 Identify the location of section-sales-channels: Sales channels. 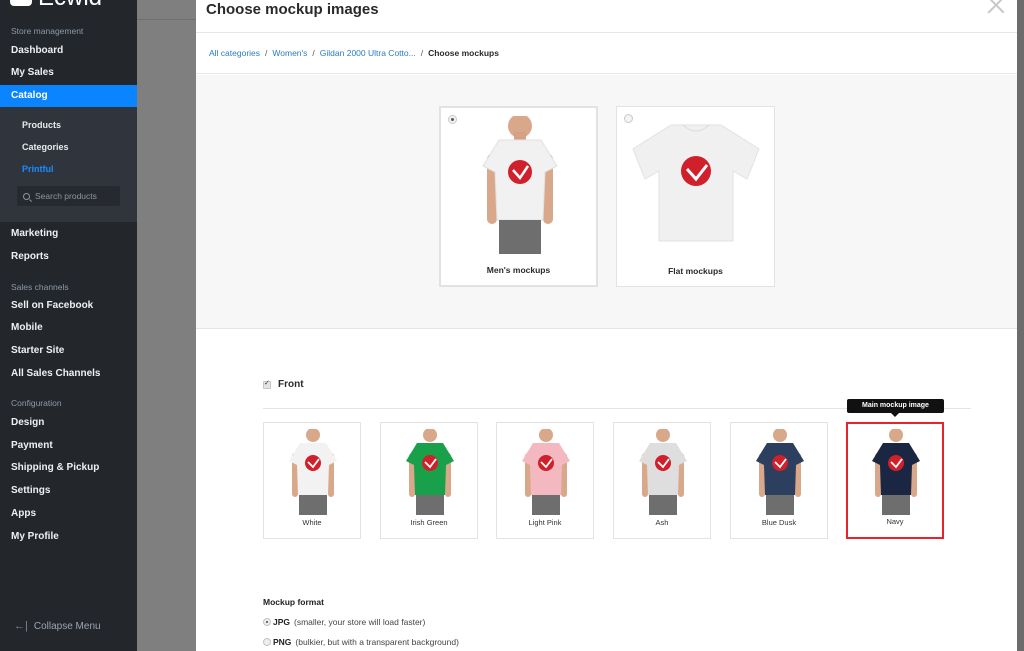
(40, 287).